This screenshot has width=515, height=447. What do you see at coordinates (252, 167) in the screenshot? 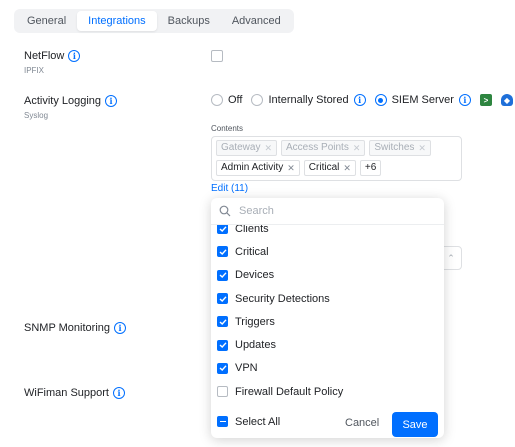
I see `chip-label: Admin Activity` at bounding box center [252, 167].